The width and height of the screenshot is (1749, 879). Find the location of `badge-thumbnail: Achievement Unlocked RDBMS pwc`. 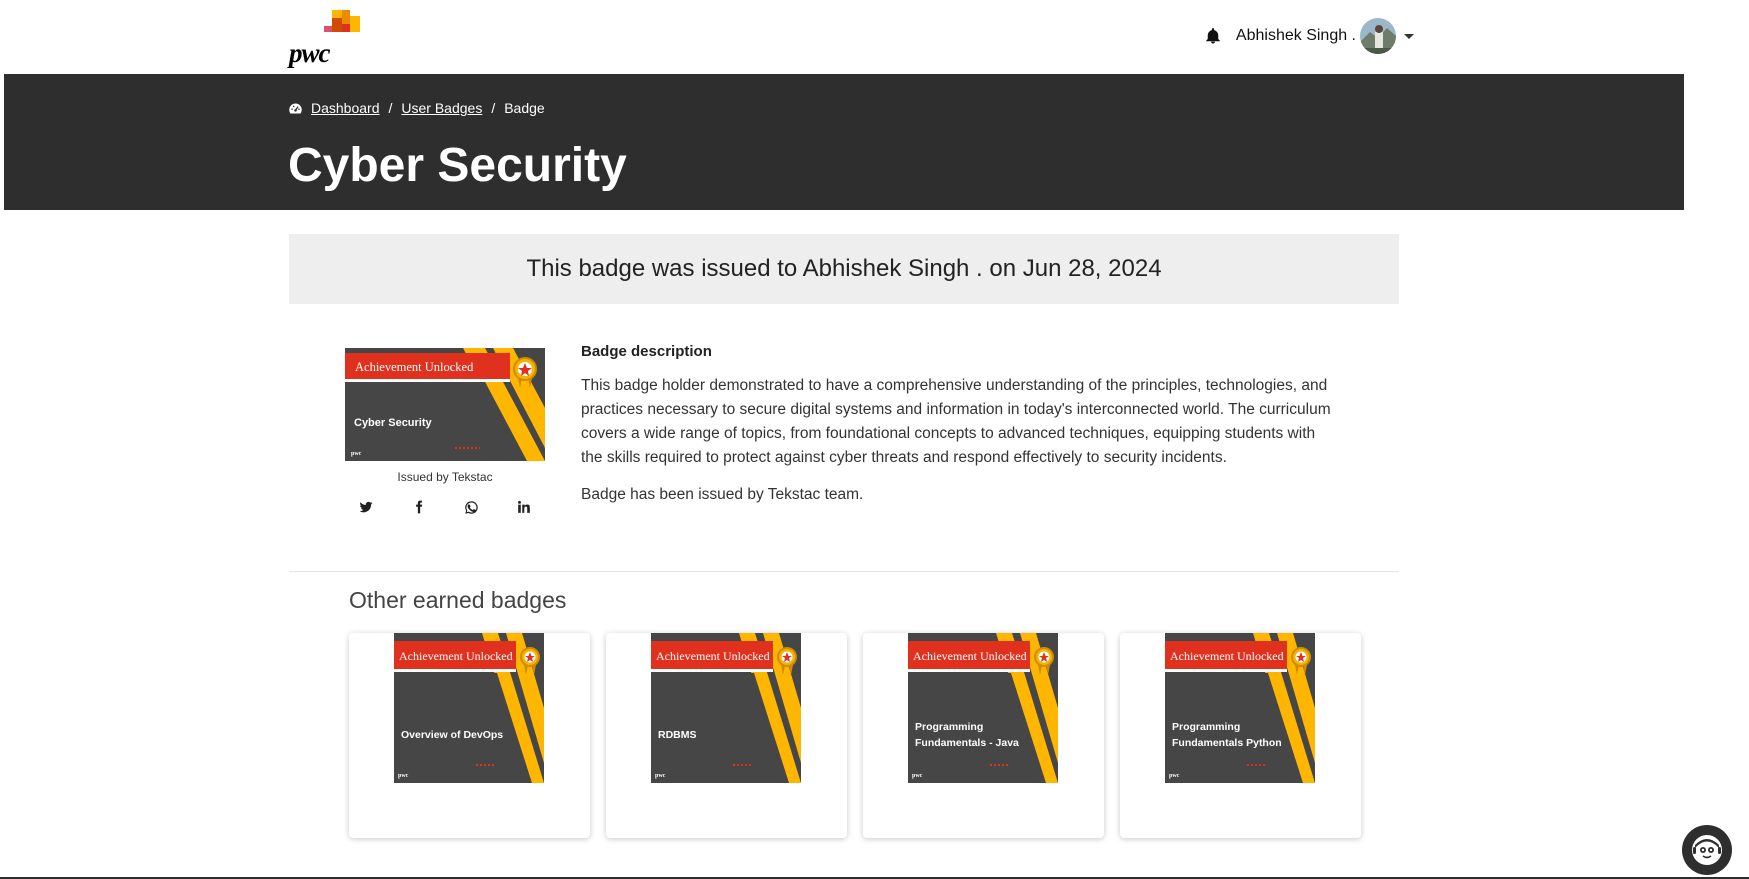

badge-thumbnail: Achievement Unlocked RDBMS pwc is located at coordinates (726, 708).